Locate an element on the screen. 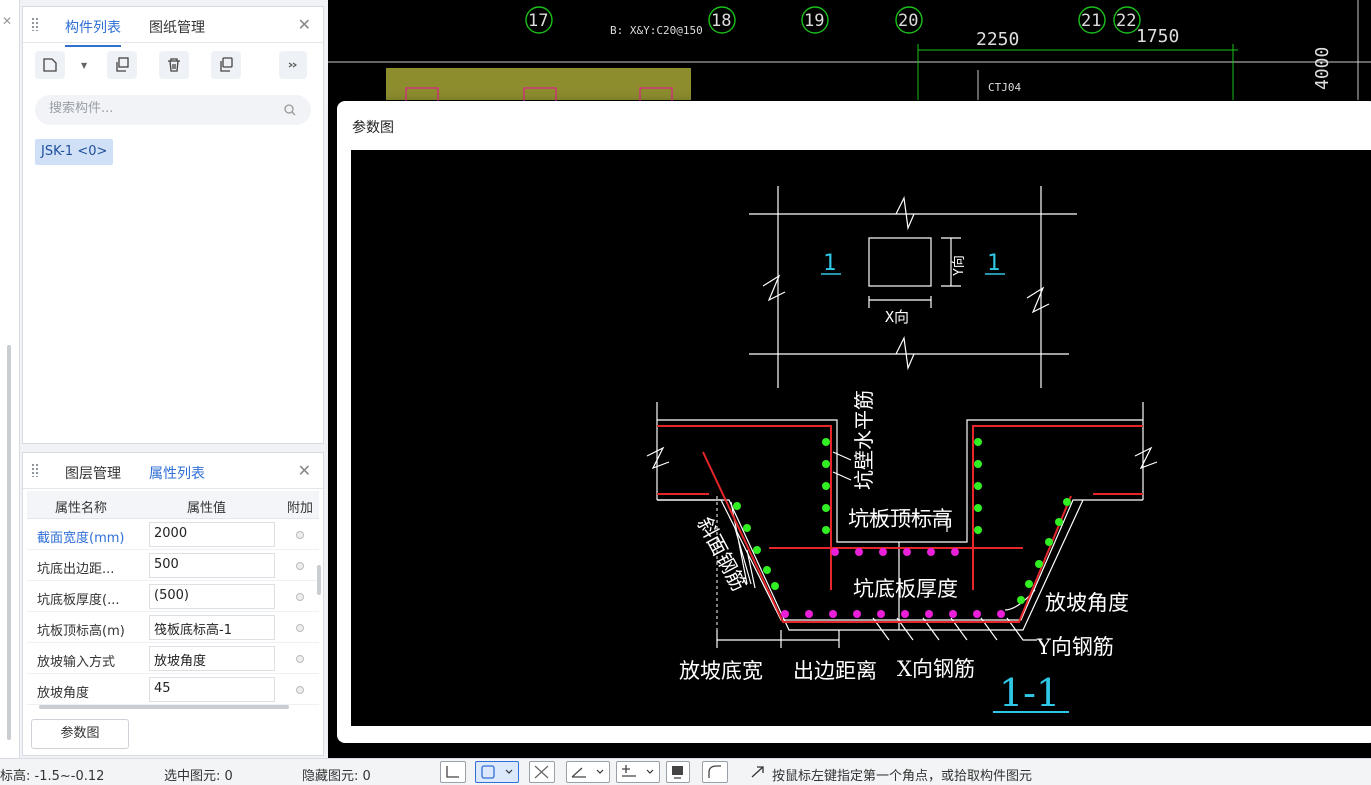 The height and width of the screenshot is (785, 1371). property-value-field: 筏板底标高-1 is located at coordinates (212, 627).